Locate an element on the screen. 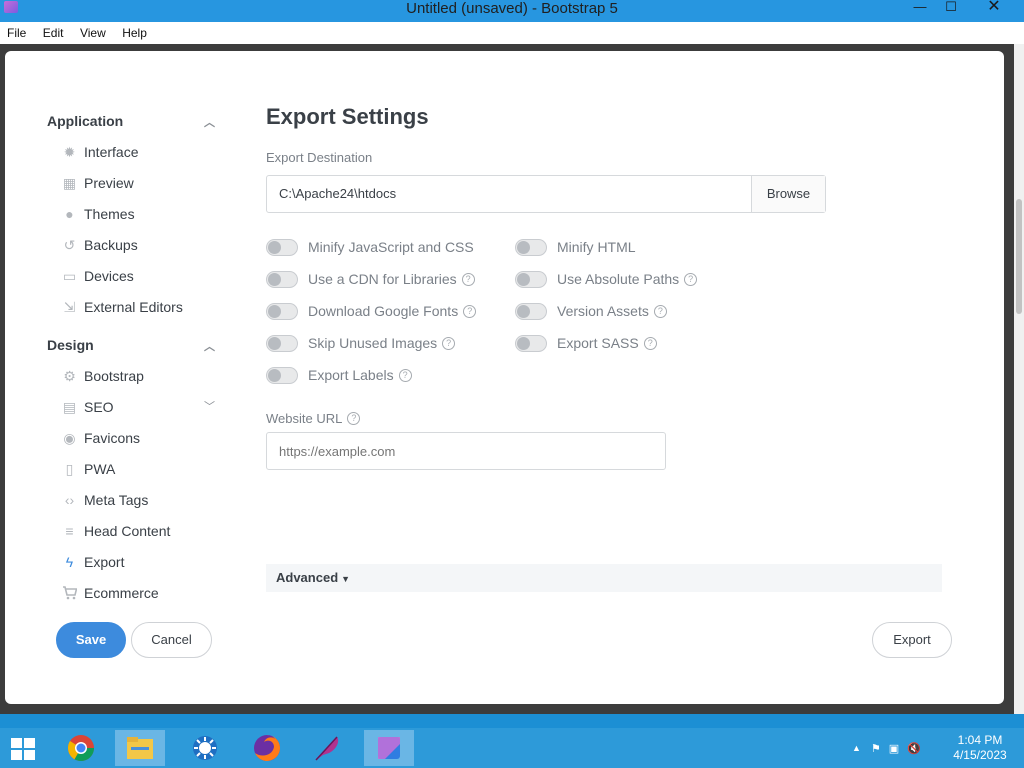 This screenshot has height=768, width=1024. volume-muted-icon: 🔇 is located at coordinates (914, 748).